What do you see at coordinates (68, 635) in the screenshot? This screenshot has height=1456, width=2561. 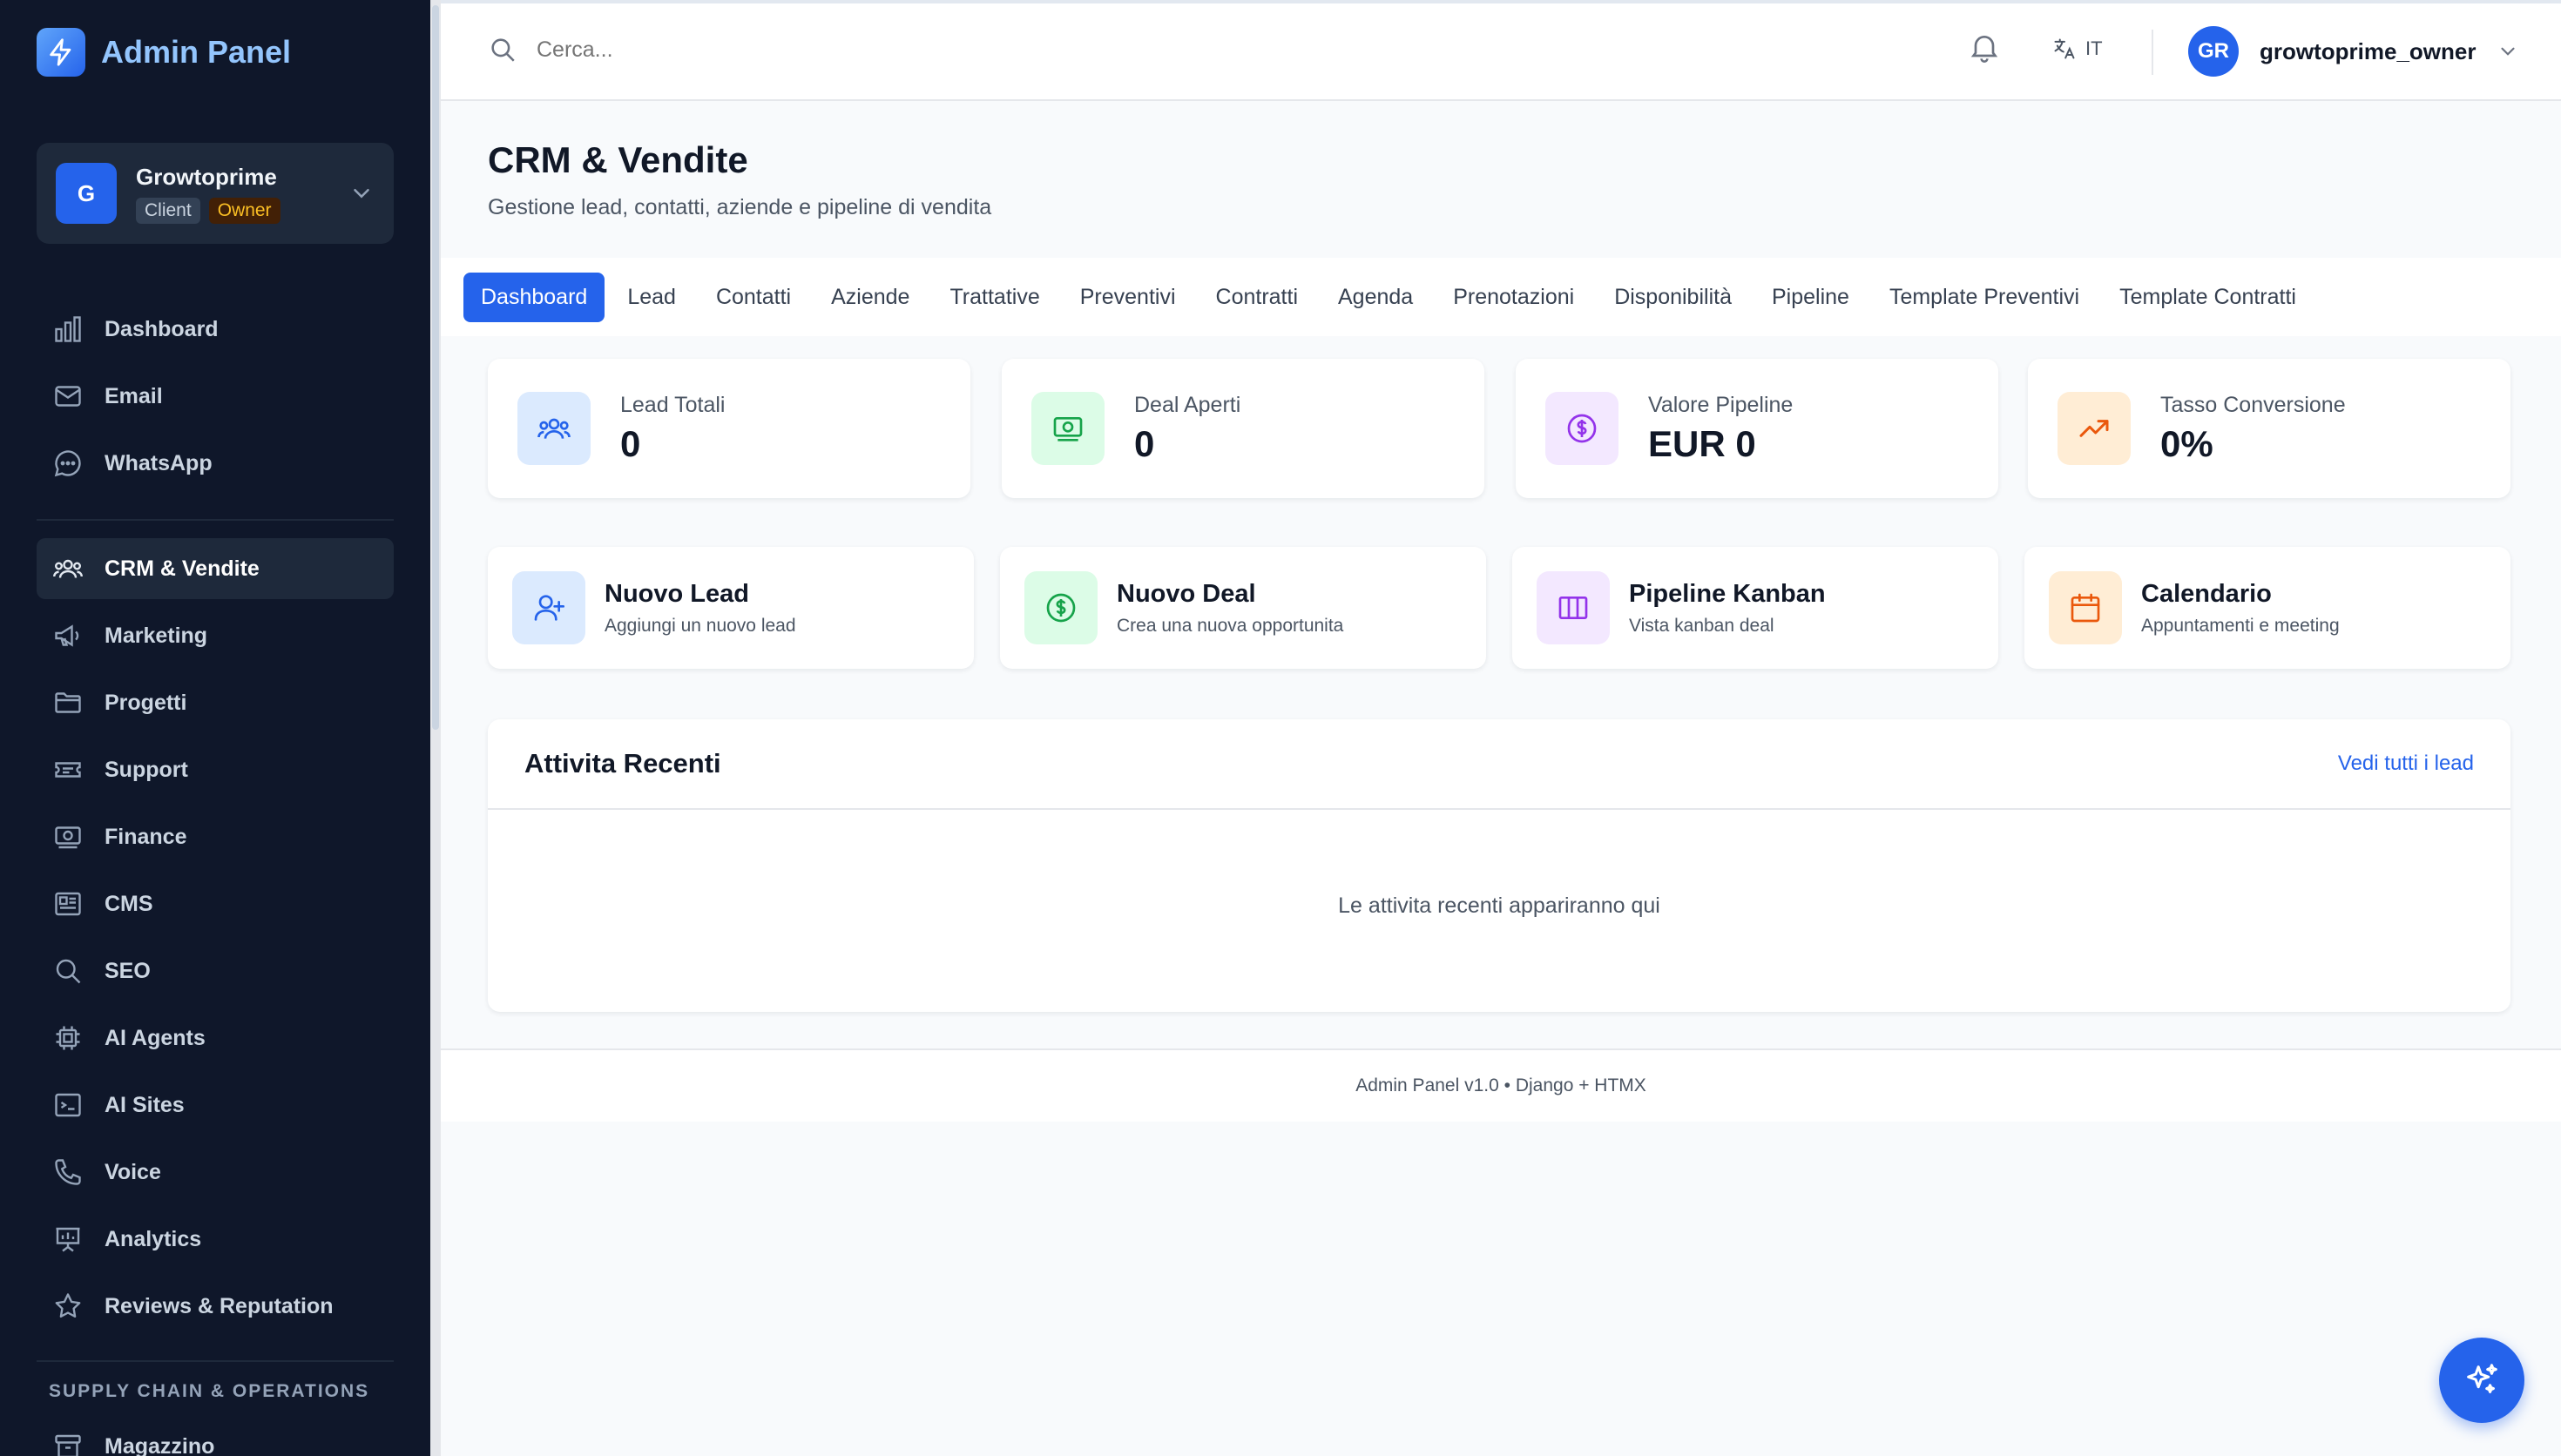 I see `megaphone-icon` at bounding box center [68, 635].